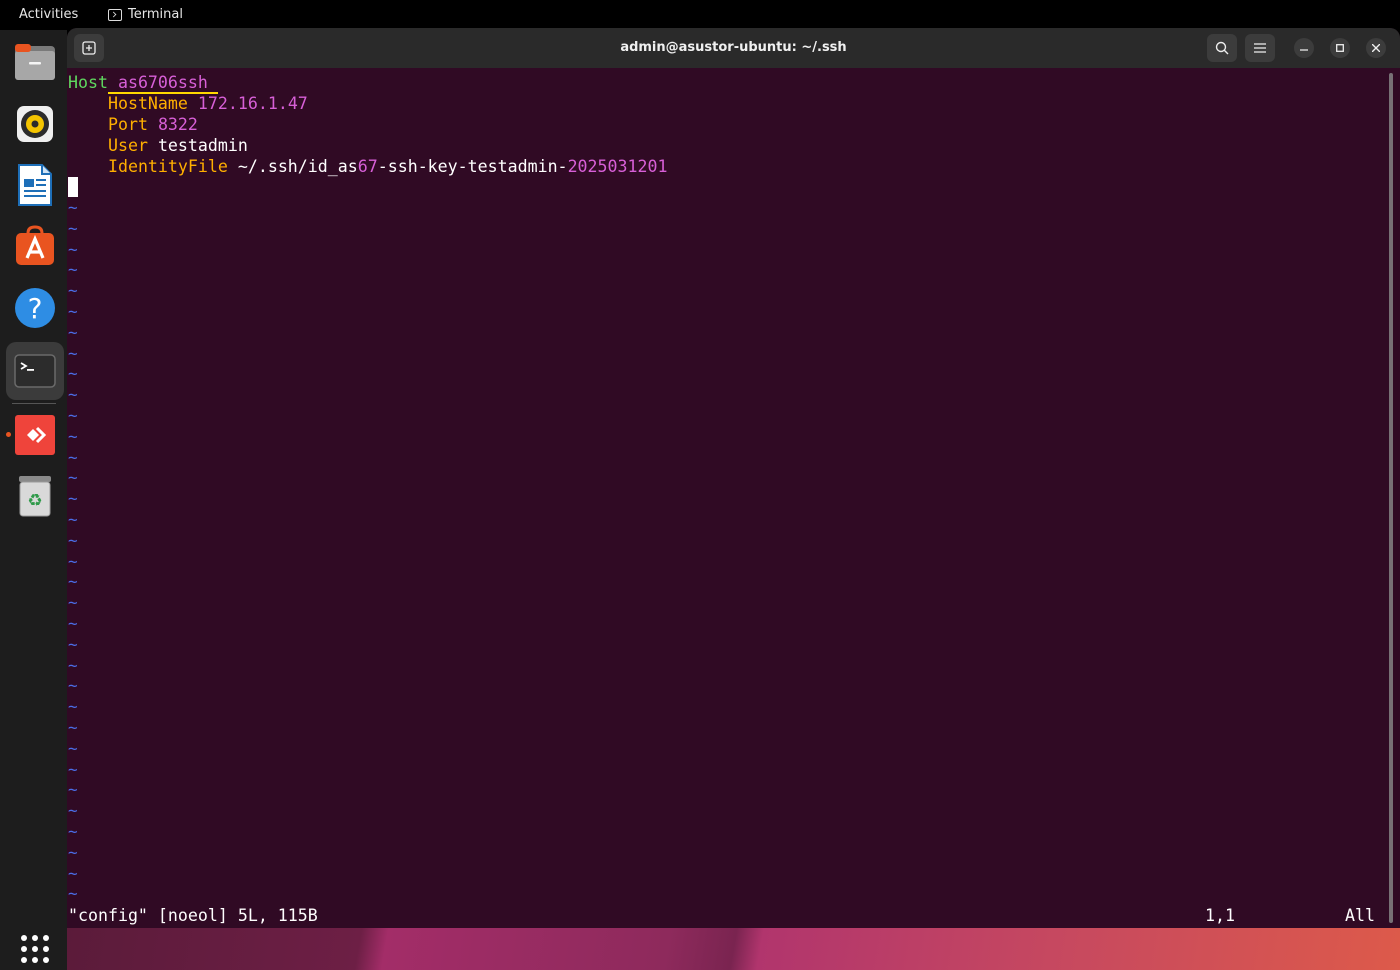 The image size is (1400, 970). I want to click on maximize-button, so click(1340, 48).